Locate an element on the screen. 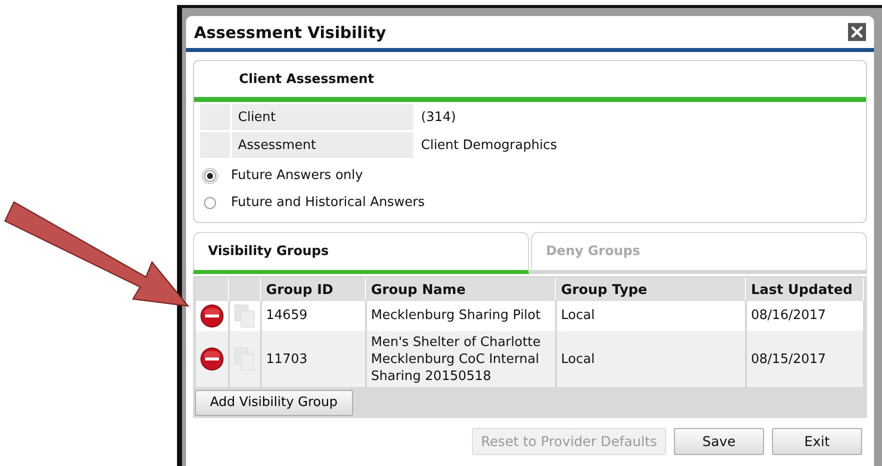  field-value: (314) is located at coordinates (438, 117).